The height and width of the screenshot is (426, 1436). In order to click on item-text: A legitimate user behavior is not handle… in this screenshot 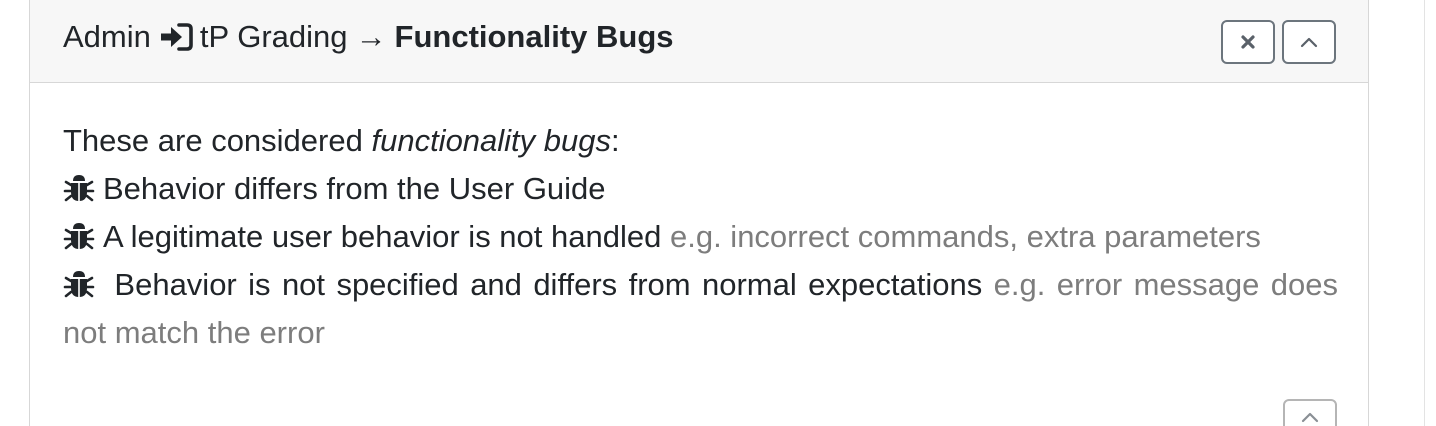, I will do `click(382, 236)`.